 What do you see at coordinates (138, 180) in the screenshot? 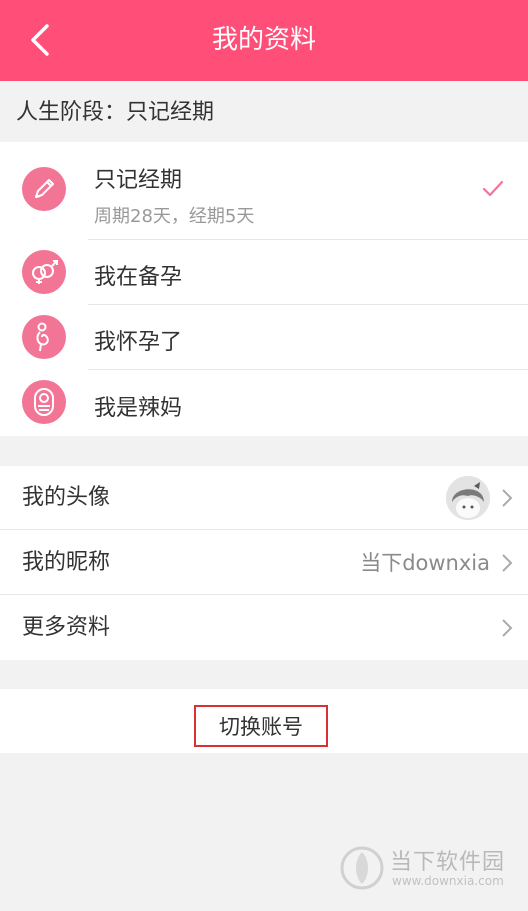
I see `stage-option-label: 只记经期` at bounding box center [138, 180].